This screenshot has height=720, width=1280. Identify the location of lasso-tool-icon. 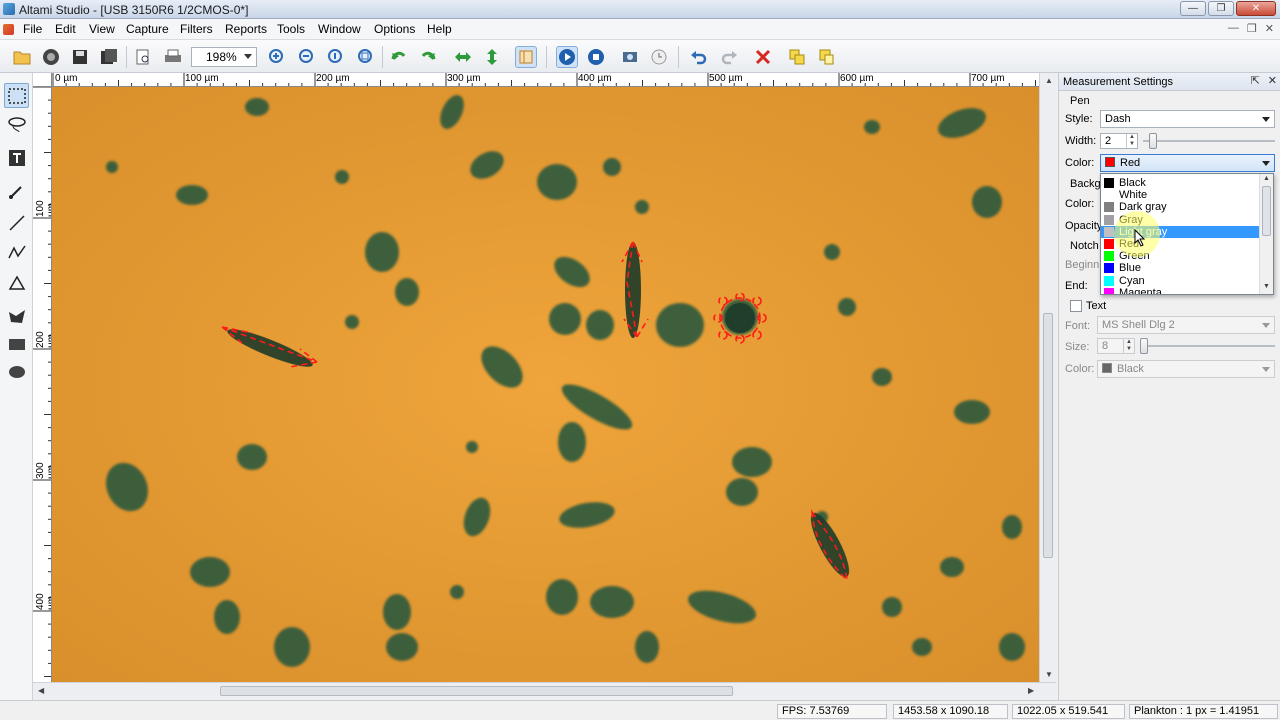
(16, 123).